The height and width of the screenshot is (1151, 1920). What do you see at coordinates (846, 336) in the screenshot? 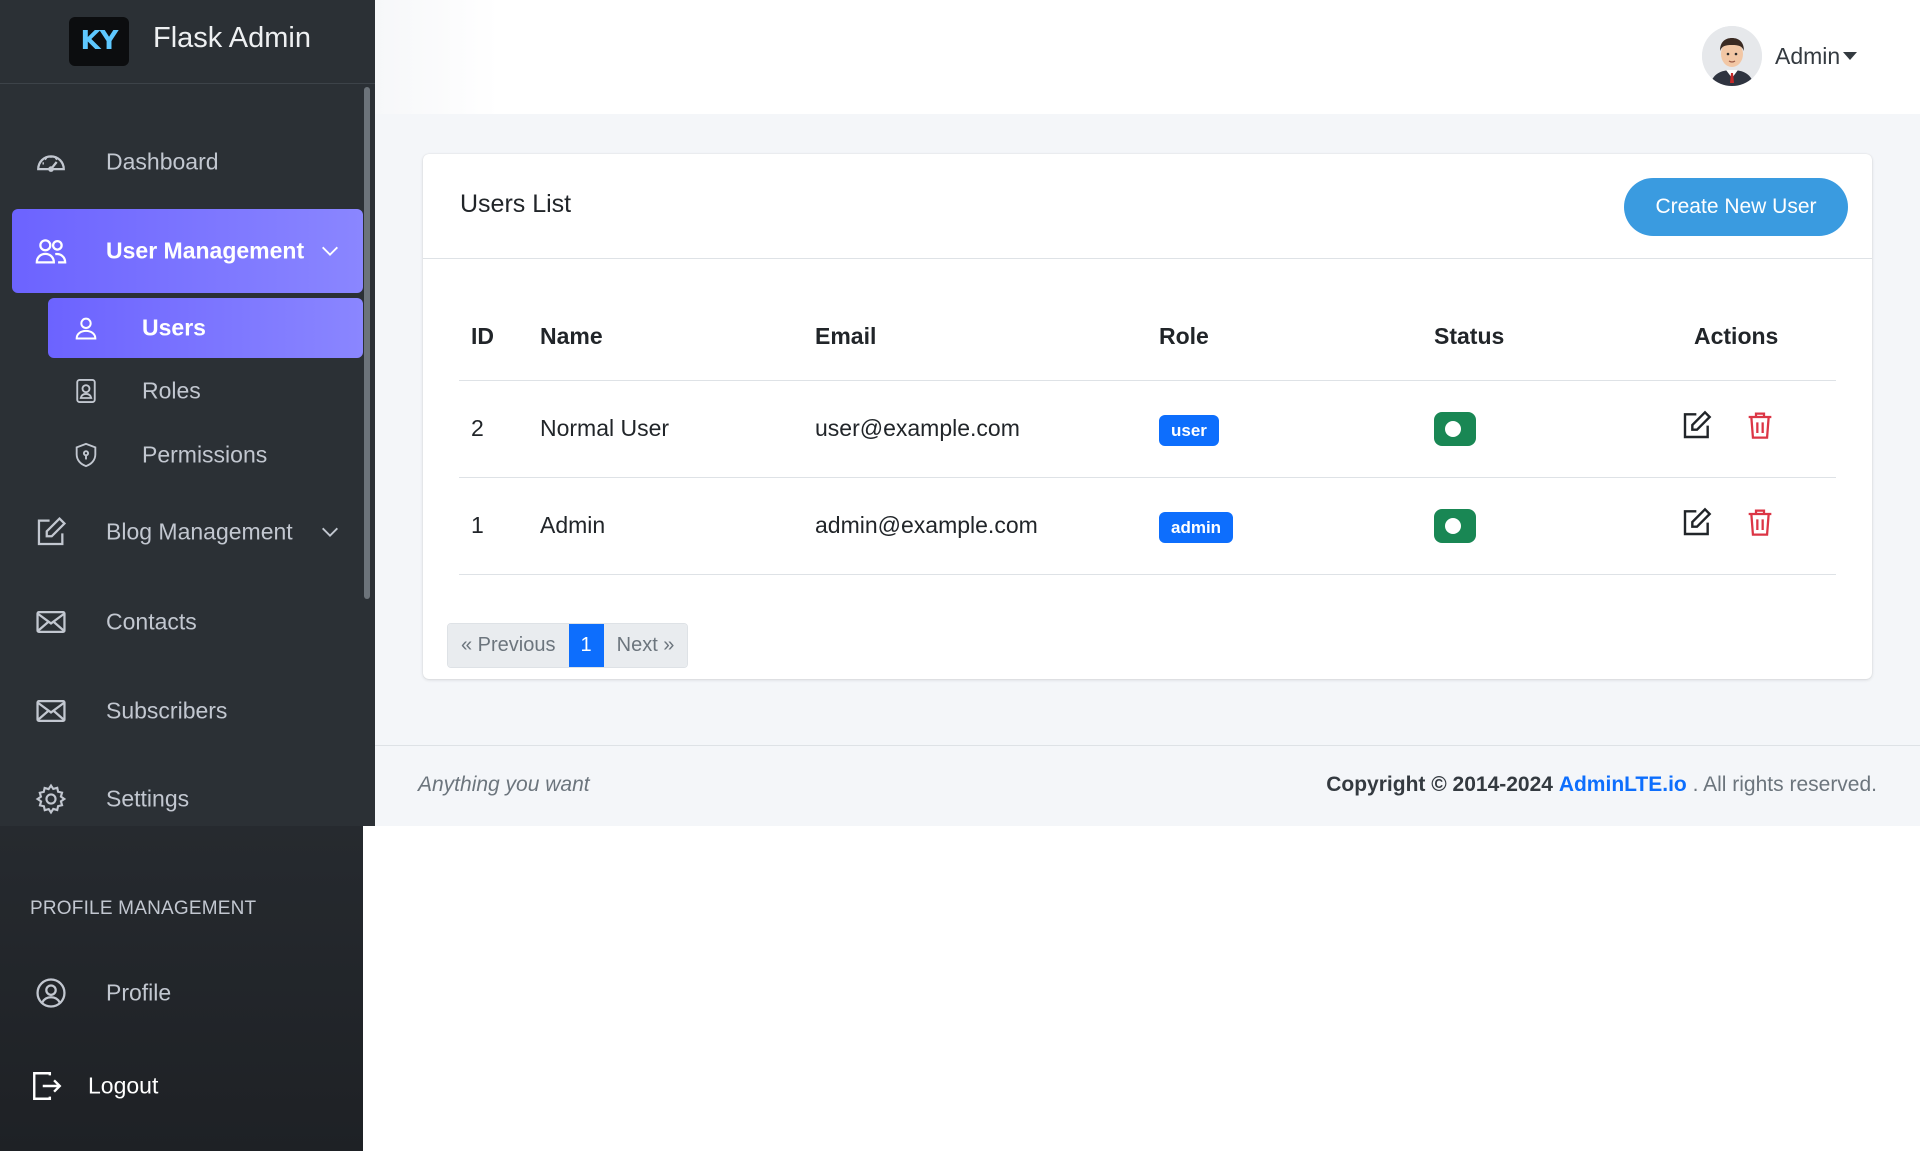
I see `column-header-email: Email` at bounding box center [846, 336].